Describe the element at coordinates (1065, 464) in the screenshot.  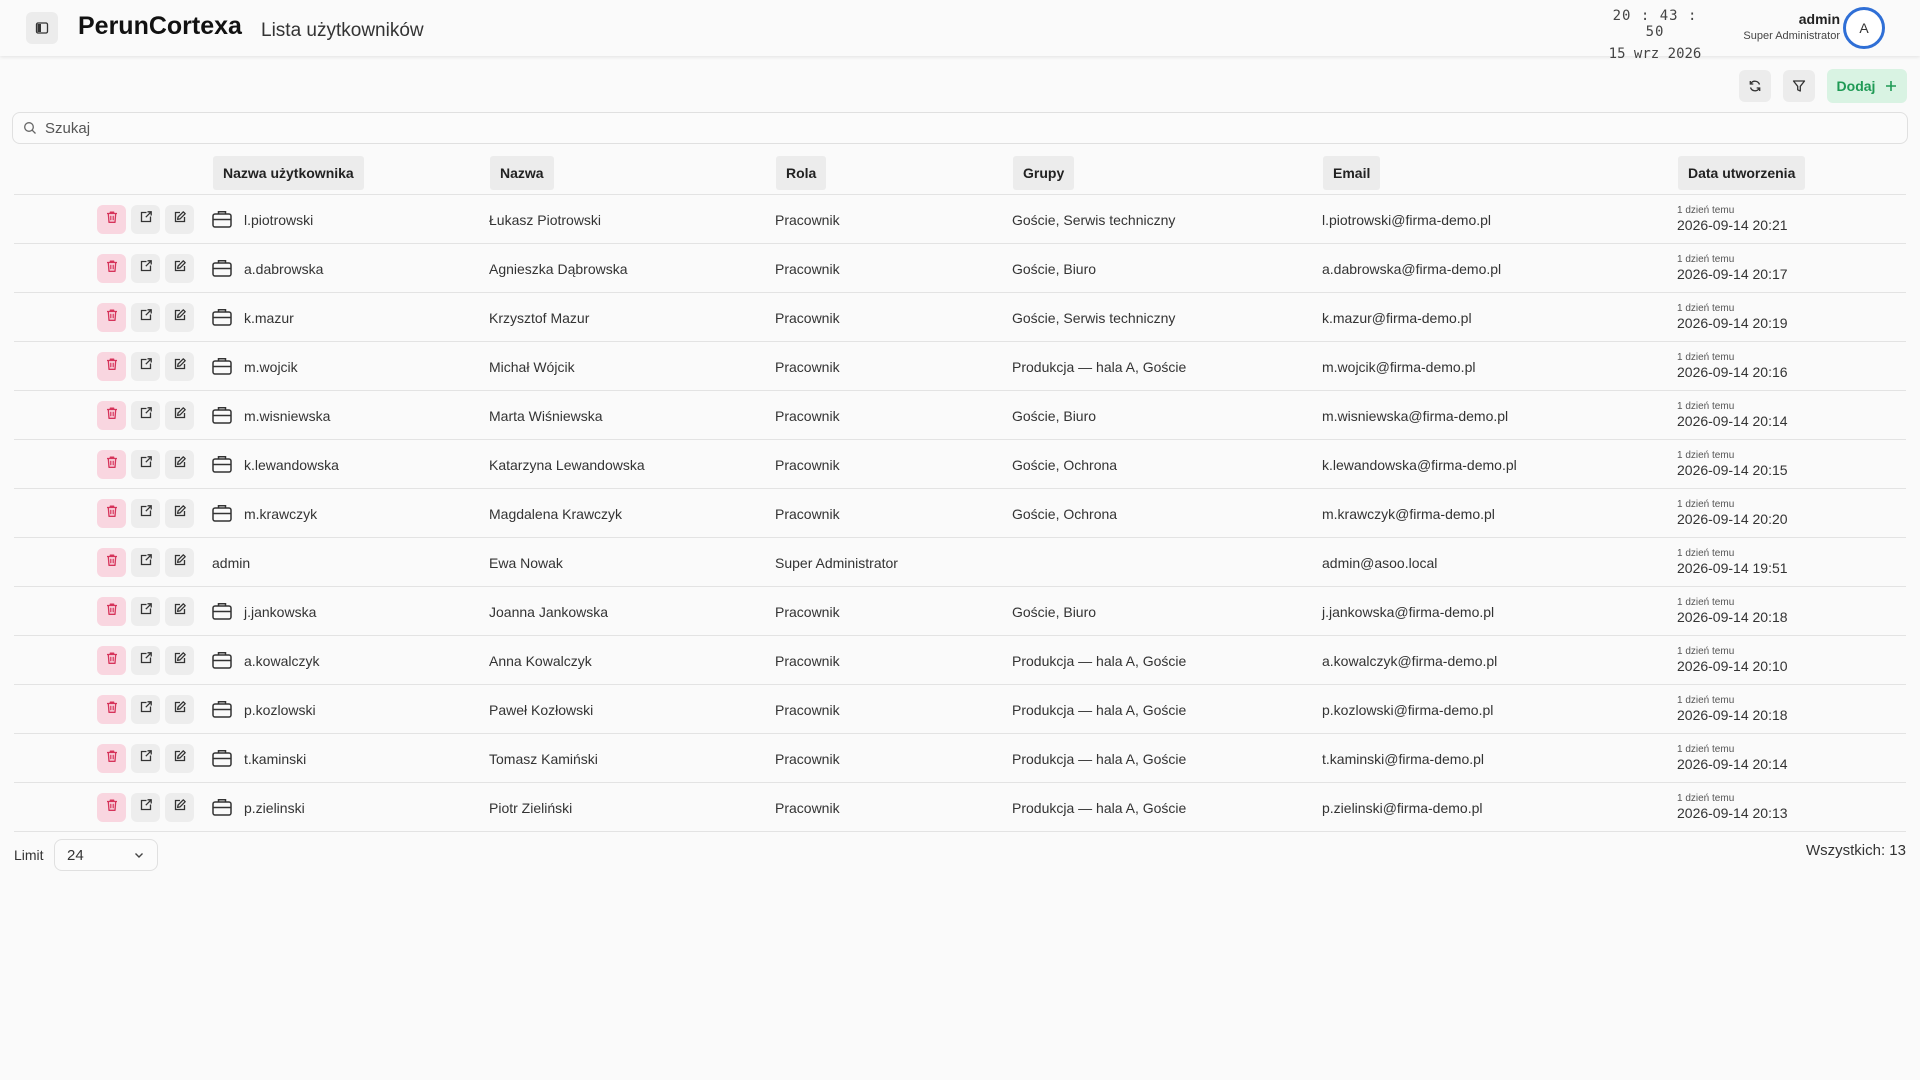
I see `cell-groups: Goście, Ochrona` at that location.